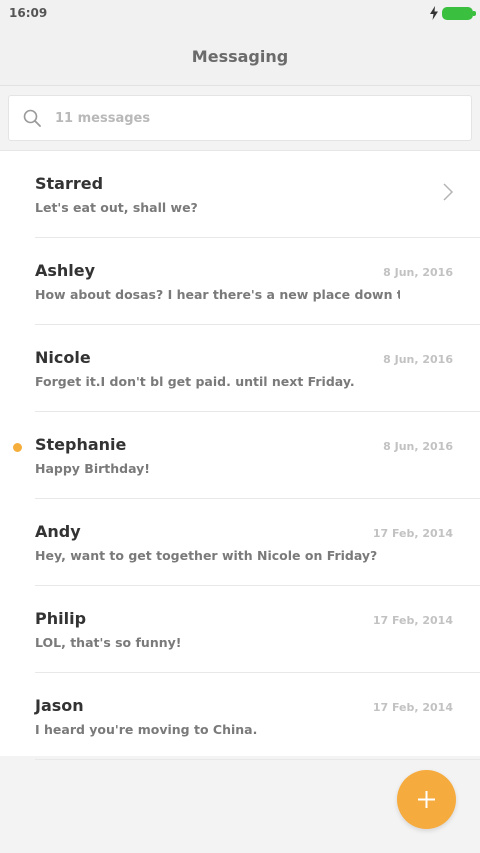  Describe the element at coordinates (255, 118) in the screenshot. I see `search-input` at that location.